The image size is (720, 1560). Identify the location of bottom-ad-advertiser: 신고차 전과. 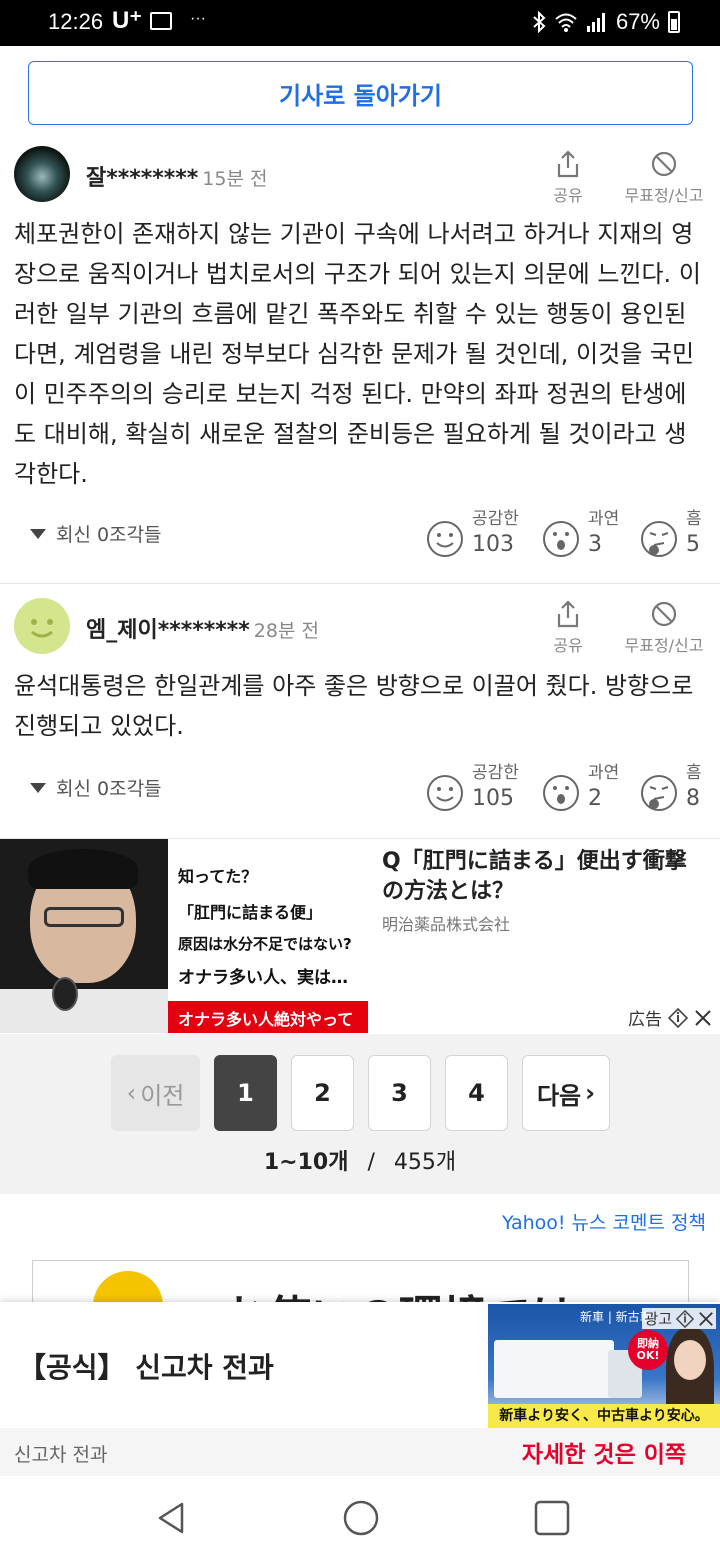
(61, 1455).